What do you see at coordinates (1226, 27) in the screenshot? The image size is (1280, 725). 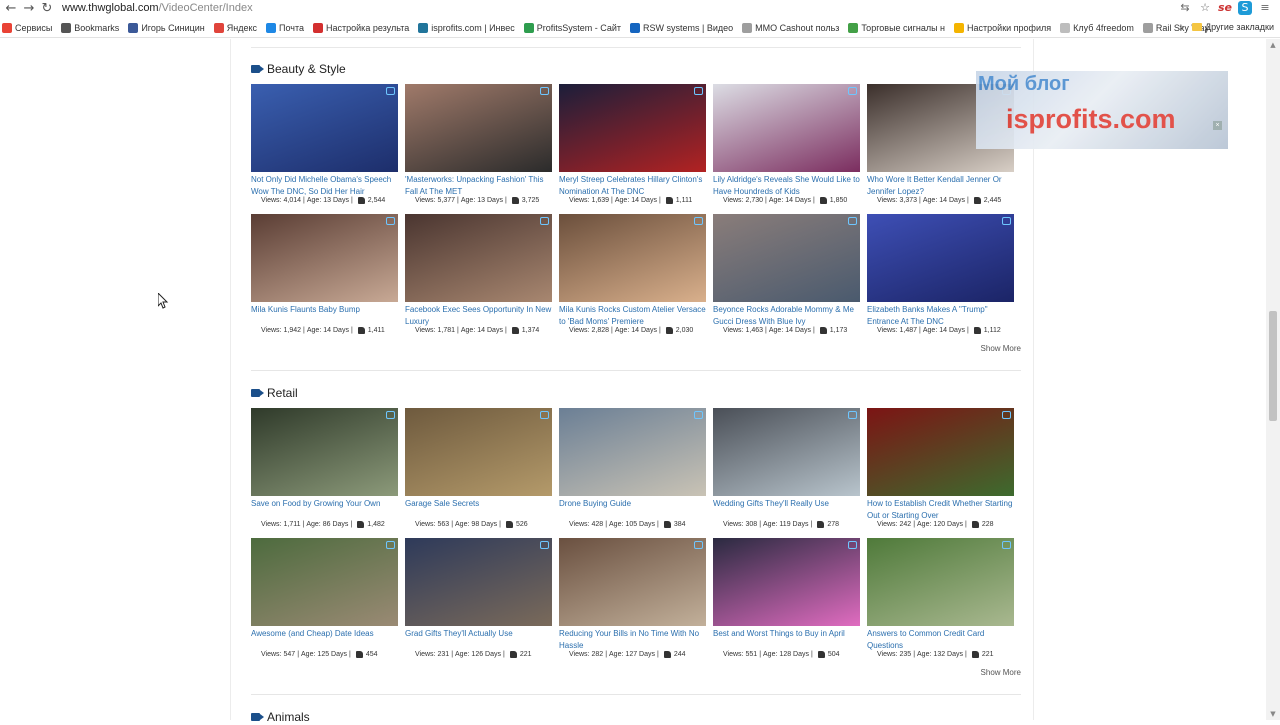 I see `other-bookmarks: » Другие закладки` at bounding box center [1226, 27].